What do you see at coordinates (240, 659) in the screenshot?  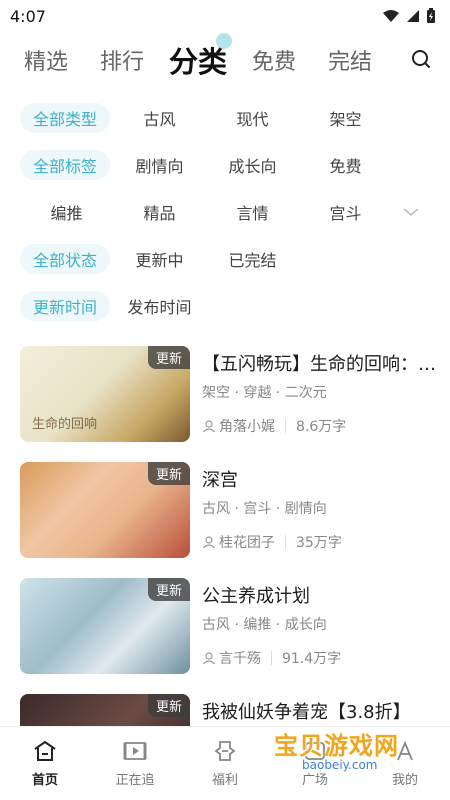 I see `book-author: 言千殇` at bounding box center [240, 659].